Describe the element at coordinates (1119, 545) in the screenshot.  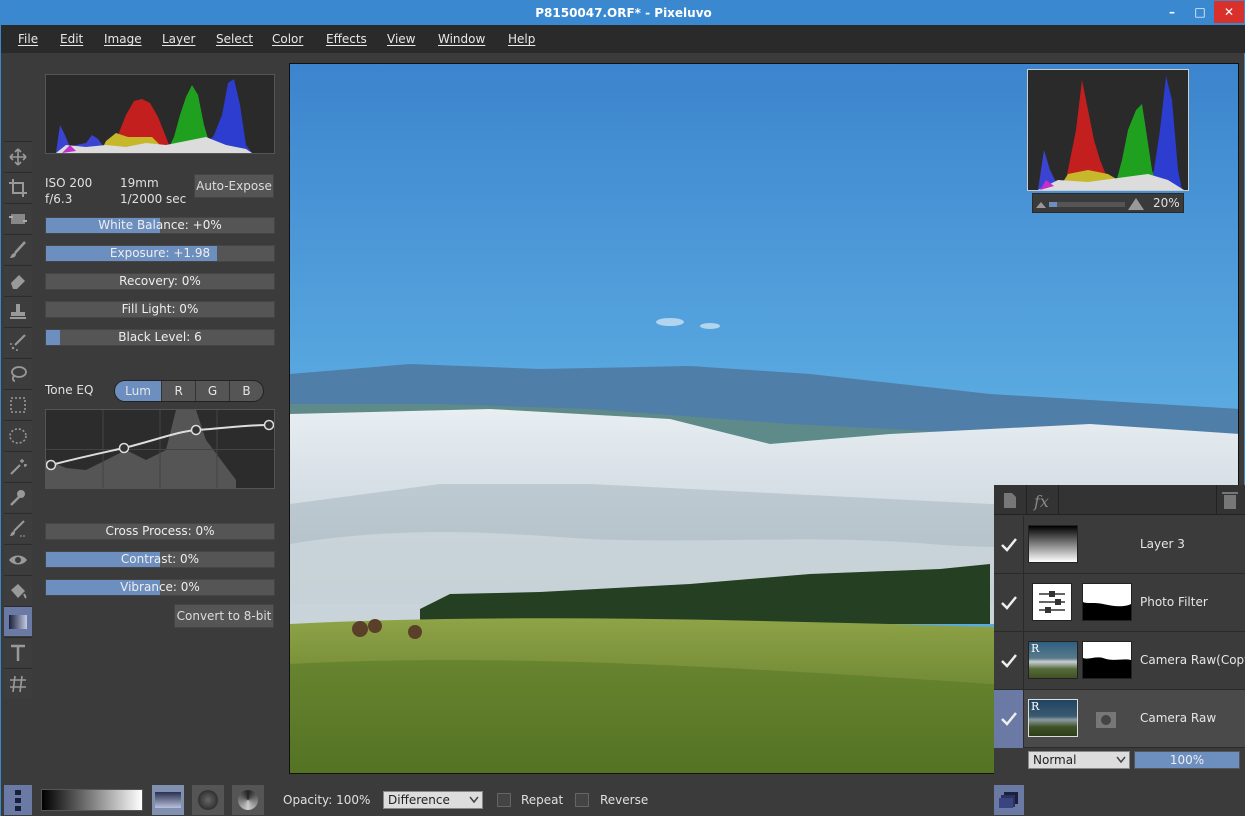
I see `layer-row: Layer 3` at that location.